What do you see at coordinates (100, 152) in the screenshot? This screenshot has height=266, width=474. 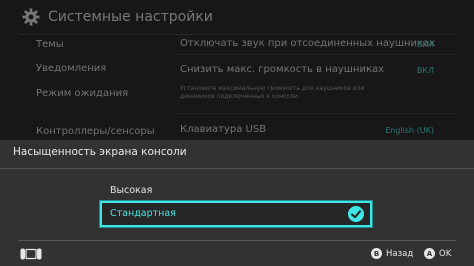 I see `dialog-title: Насыщенность экрана консоли` at bounding box center [100, 152].